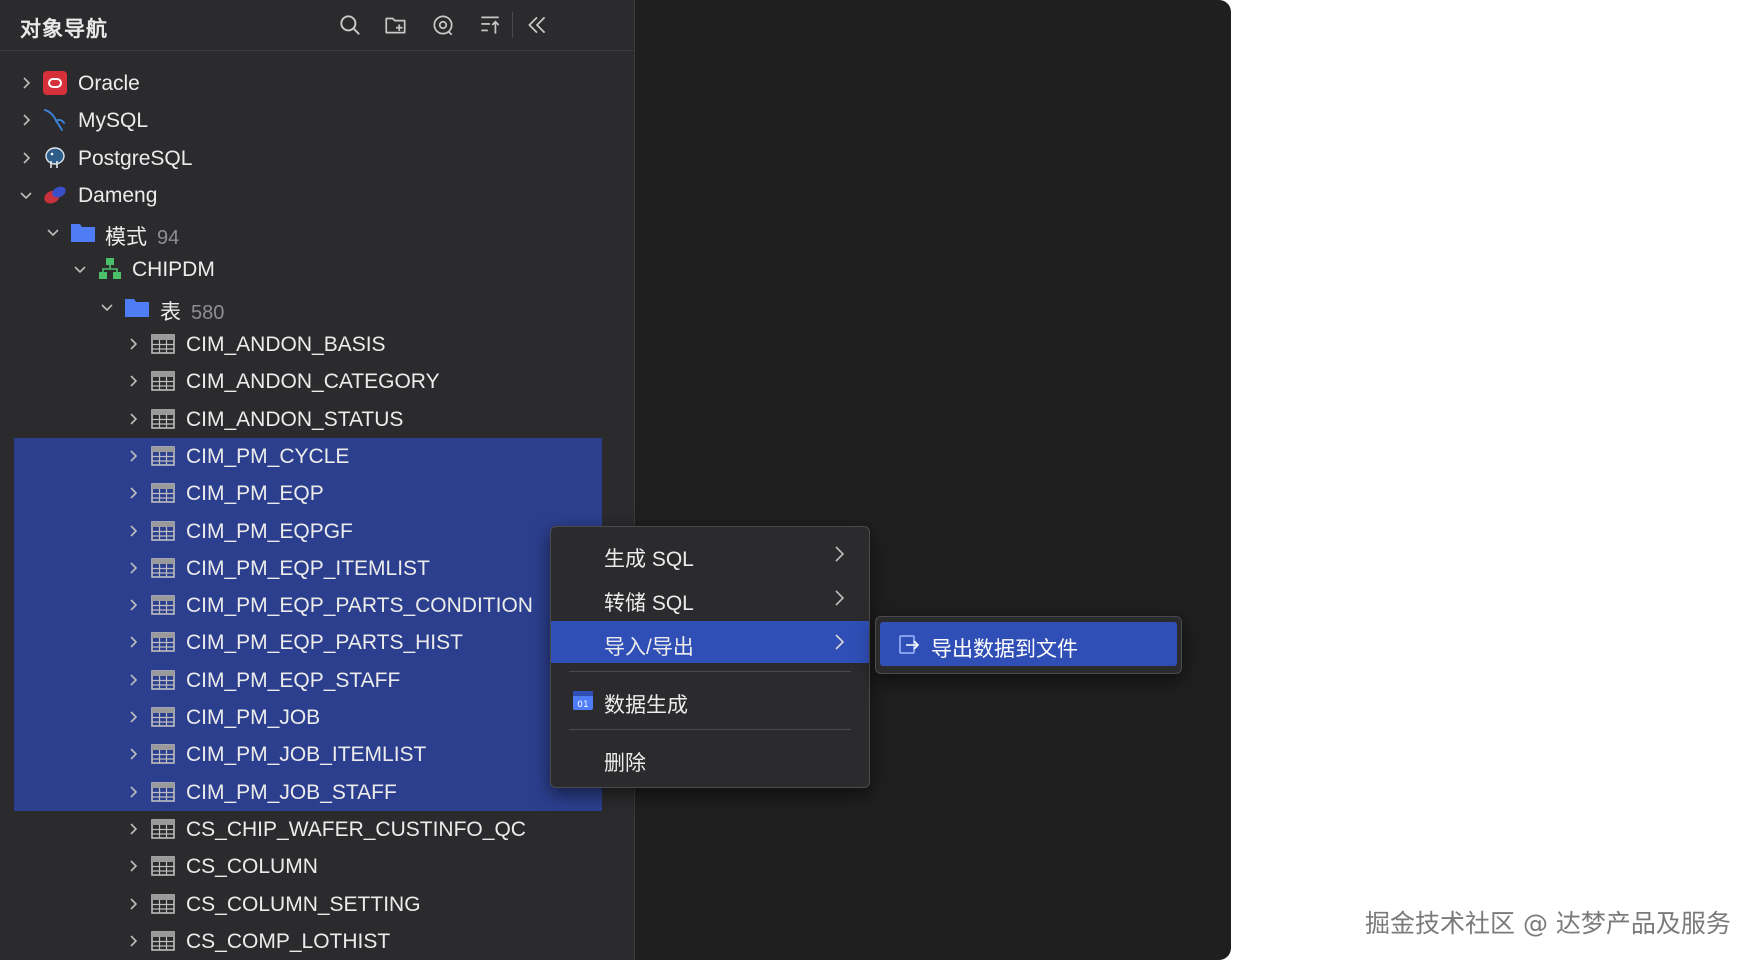 The image size is (1752, 960). I want to click on table-row: CIM_PM_EQPGF, so click(308, 531).